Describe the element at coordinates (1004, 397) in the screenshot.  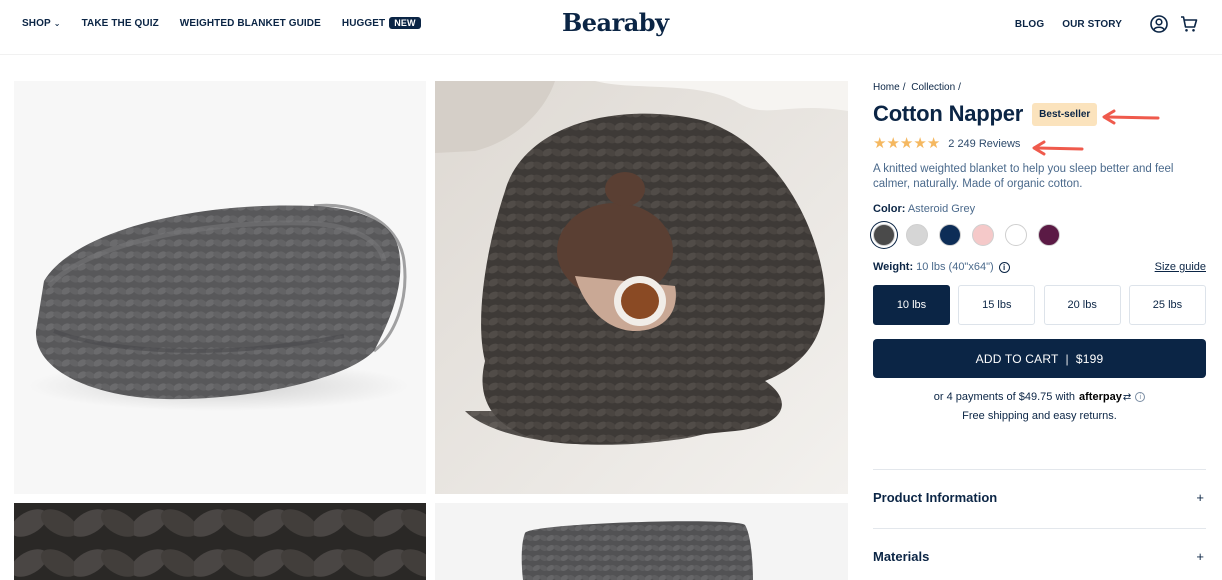
I see `afterpay-text: or 4 payments of $49.75 with` at that location.